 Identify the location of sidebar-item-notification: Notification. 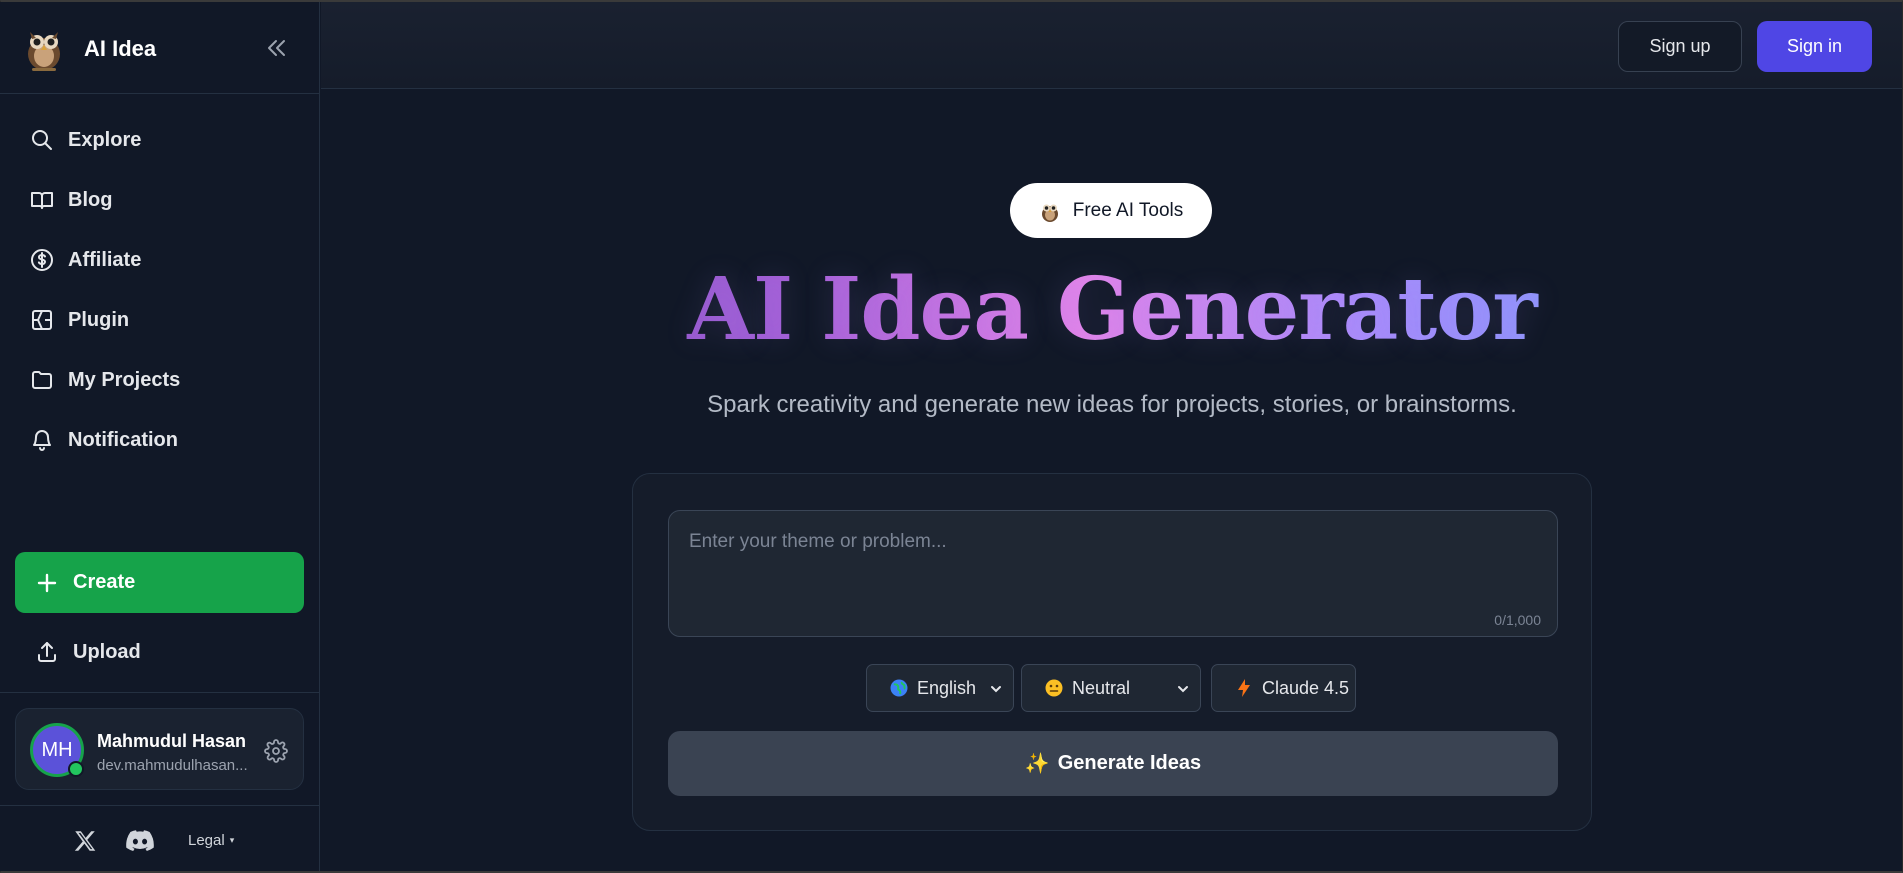
(161, 440).